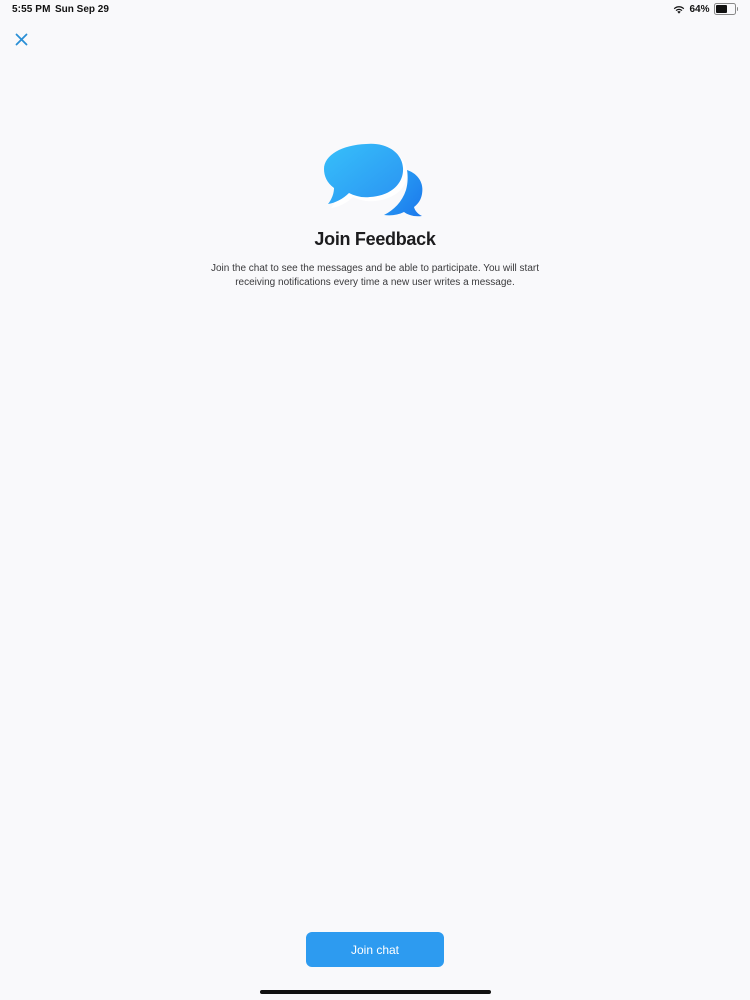 Image resolution: width=750 pixels, height=1000 pixels. I want to click on status-date: Sun Sep 29, so click(82, 9).